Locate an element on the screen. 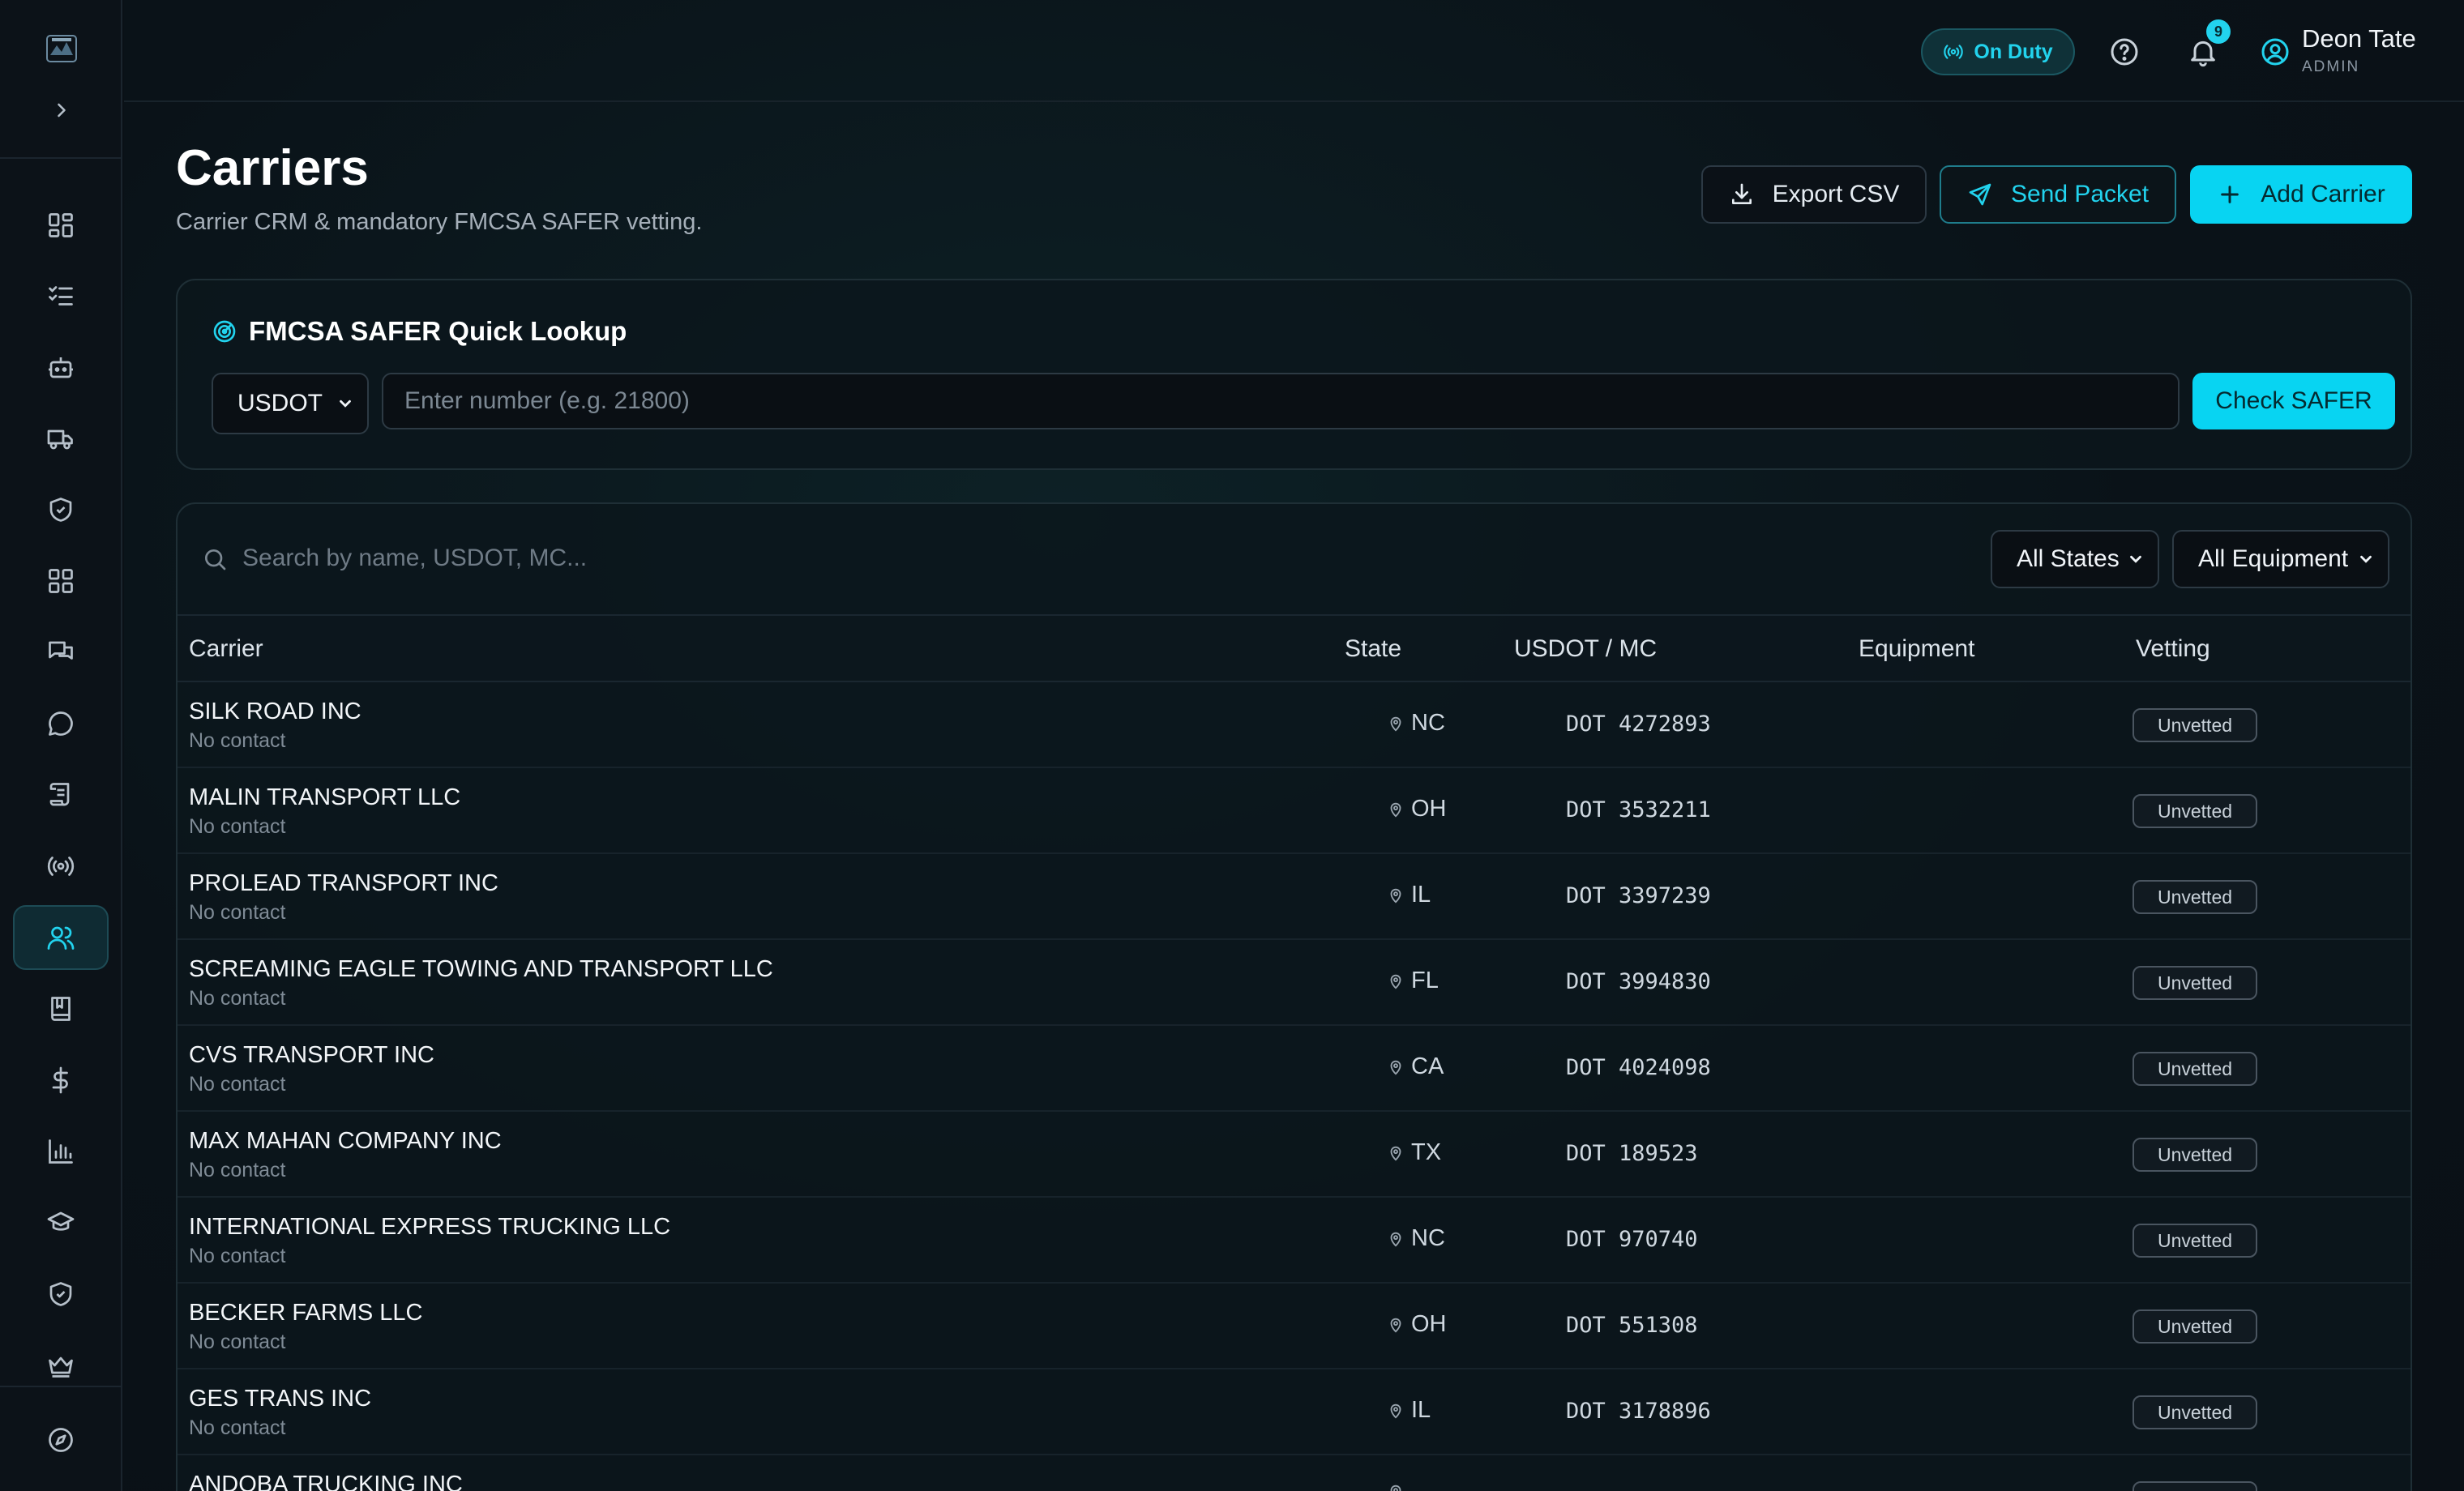  carrier-name: BECKER FARMS LLC is located at coordinates (305, 1313).